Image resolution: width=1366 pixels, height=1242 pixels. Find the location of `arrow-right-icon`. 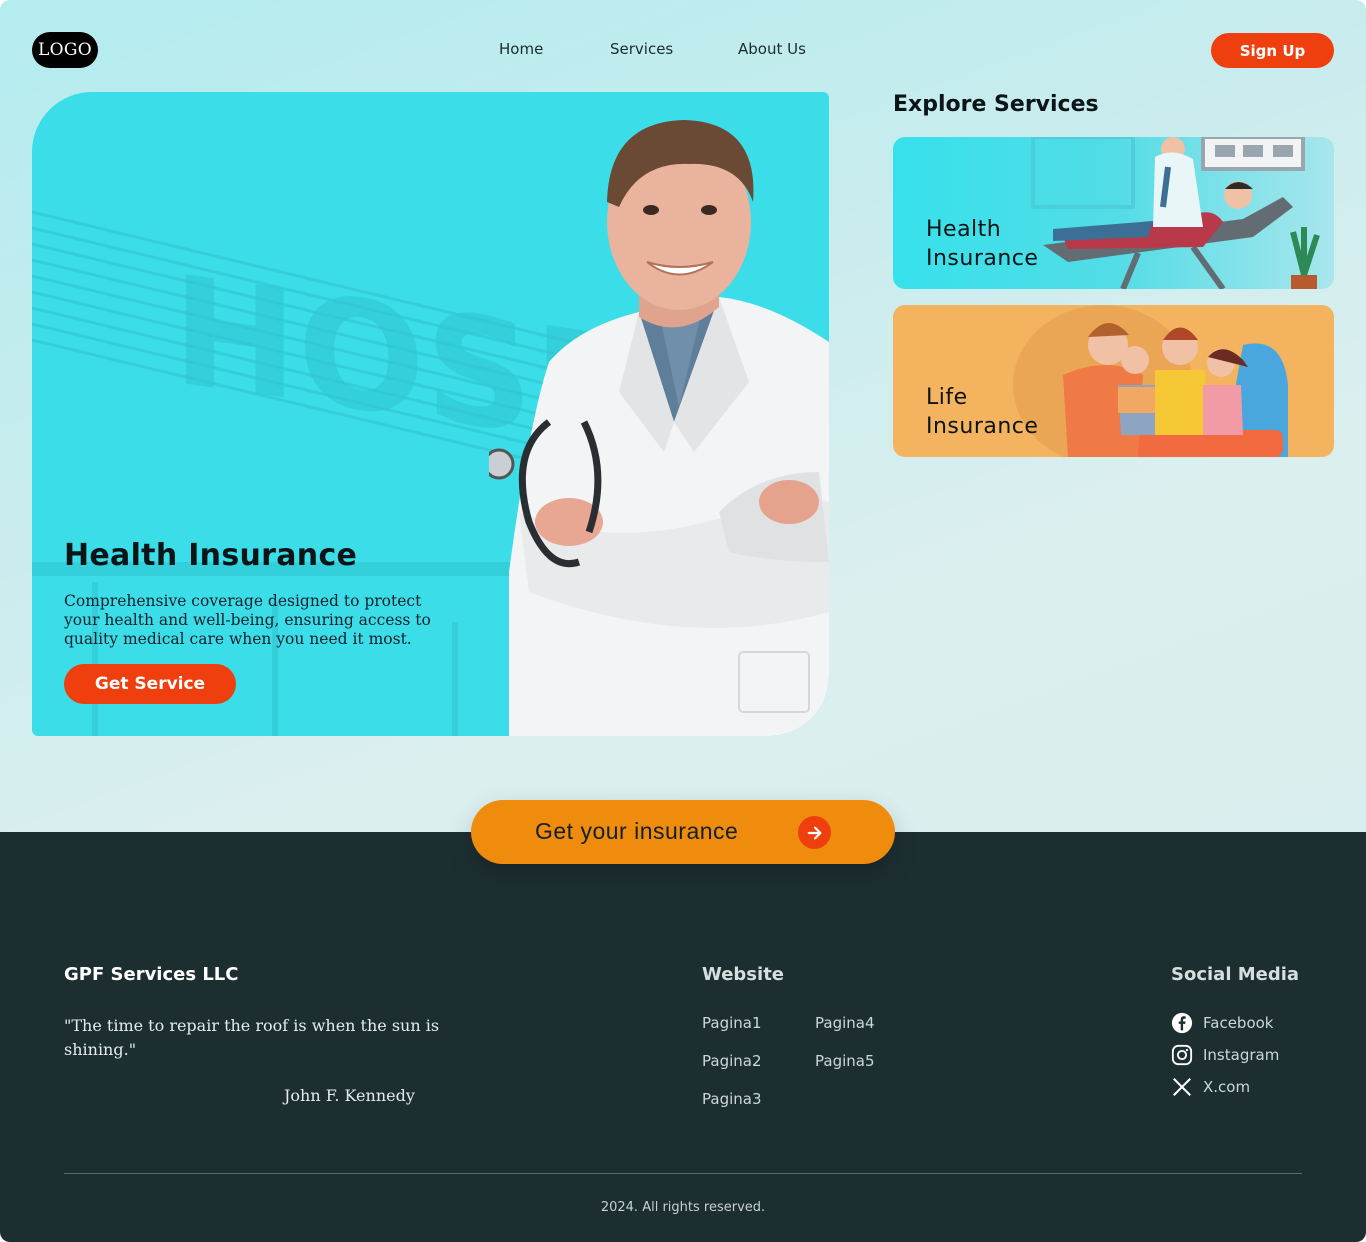

arrow-right-icon is located at coordinates (814, 832).